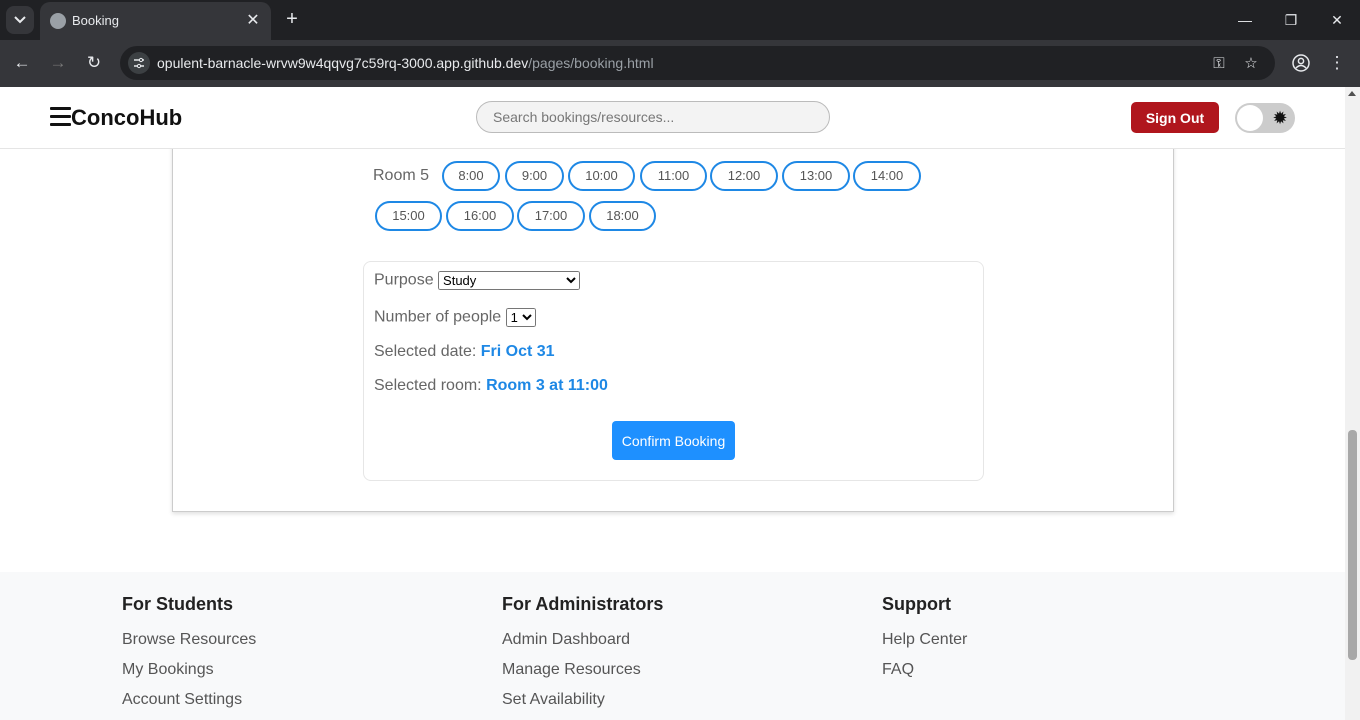 Image resolution: width=1360 pixels, height=720 pixels. Describe the element at coordinates (58, 21) in the screenshot. I see `globe-icon` at that location.